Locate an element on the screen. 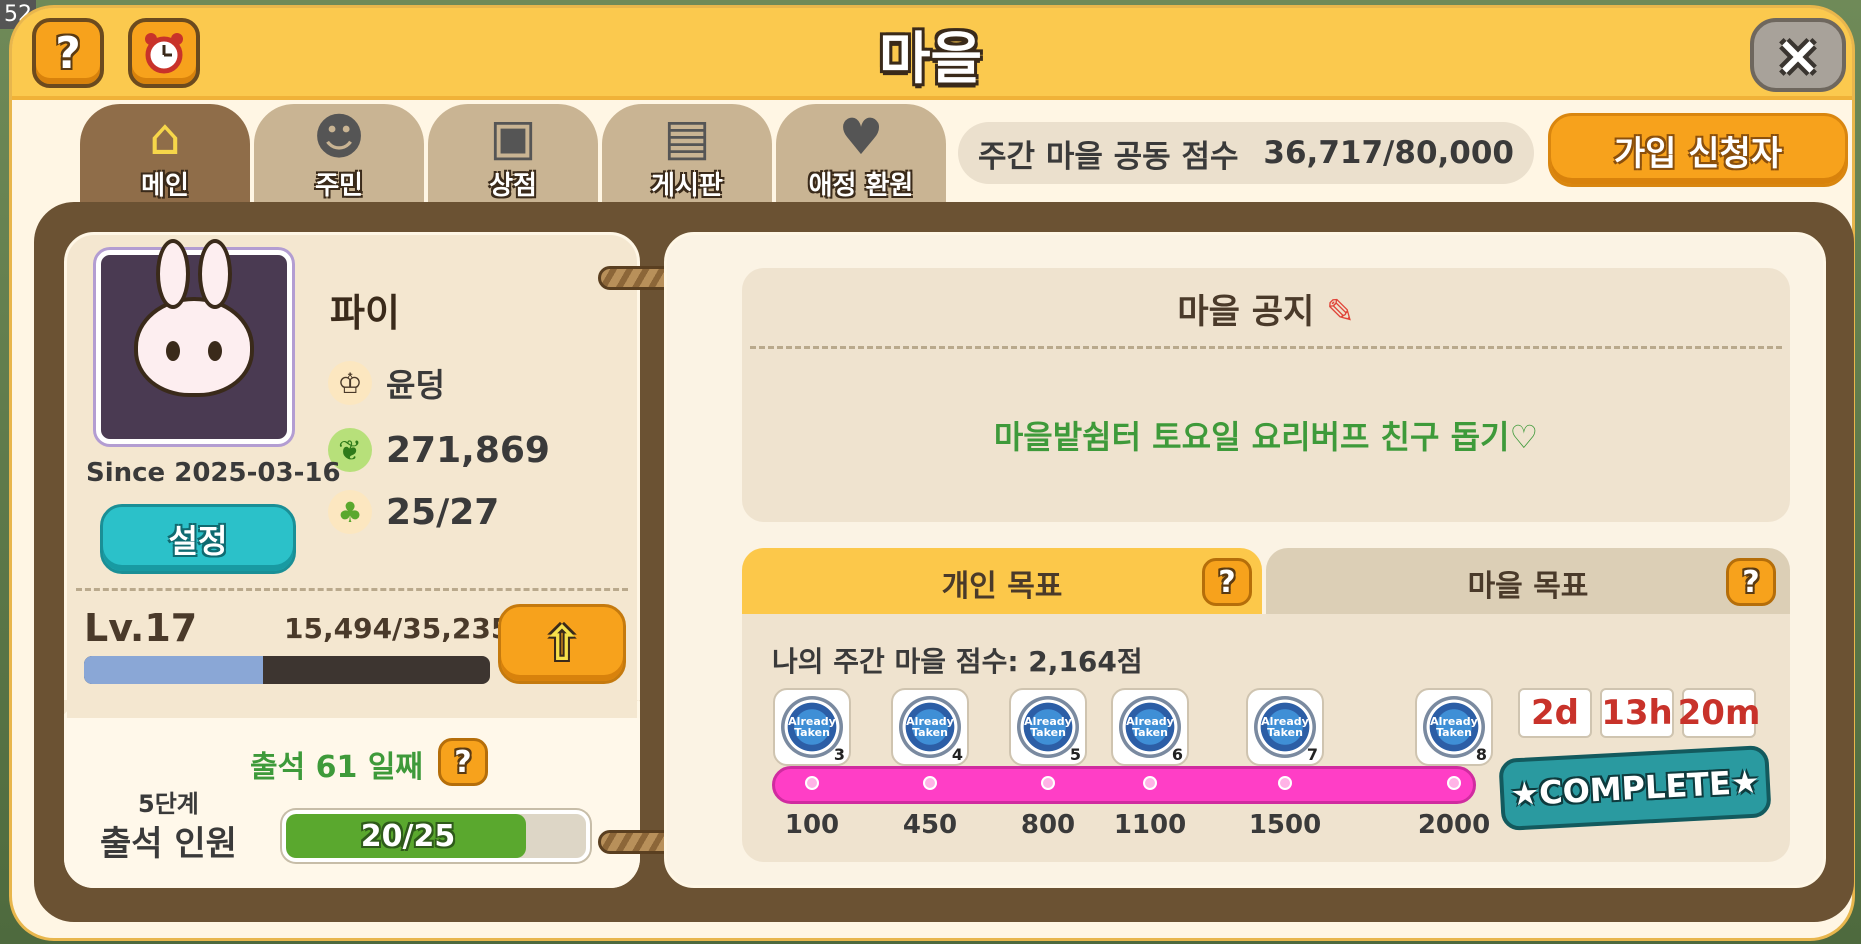 Image resolution: width=1861 pixels, height=944 pixels. basket-icon: ▣ is located at coordinates (513, 137).